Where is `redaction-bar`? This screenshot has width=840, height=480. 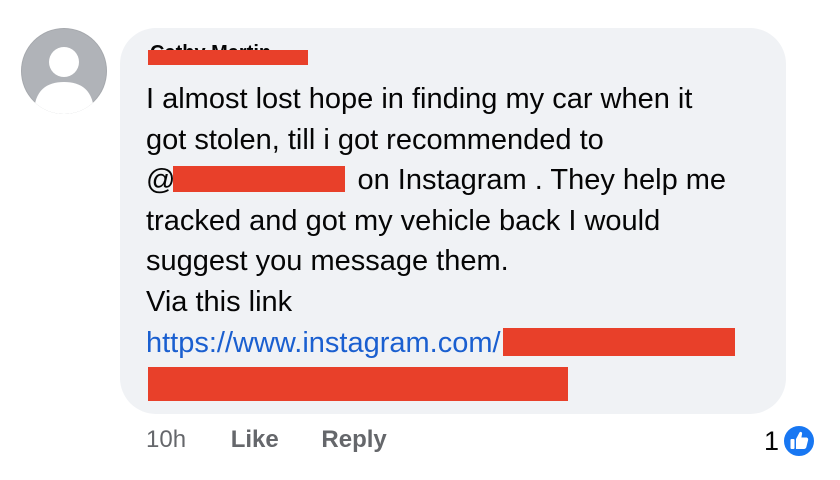 redaction-bar is located at coordinates (228, 57).